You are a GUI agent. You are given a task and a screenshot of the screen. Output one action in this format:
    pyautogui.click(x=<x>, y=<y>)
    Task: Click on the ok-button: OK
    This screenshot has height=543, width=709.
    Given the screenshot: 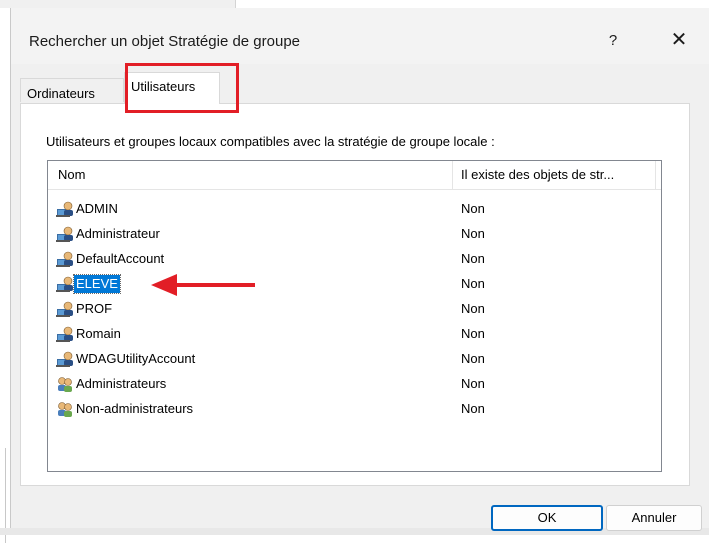 What is the action you would take?
    pyautogui.click(x=547, y=518)
    